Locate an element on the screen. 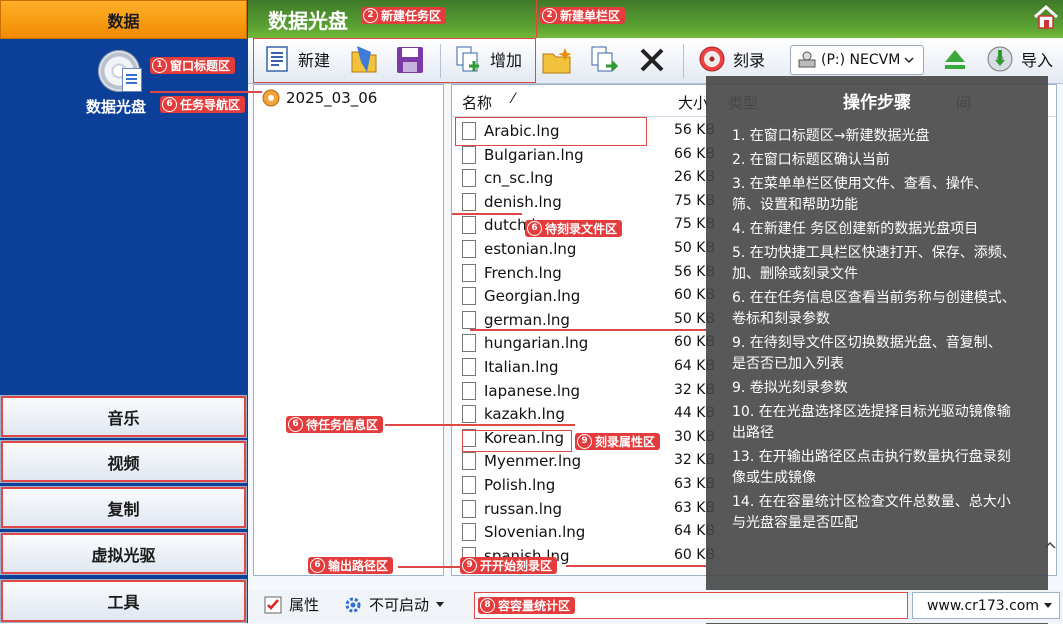 This screenshot has width=1063, height=624. checklist-icon is located at coordinates (273, 604).